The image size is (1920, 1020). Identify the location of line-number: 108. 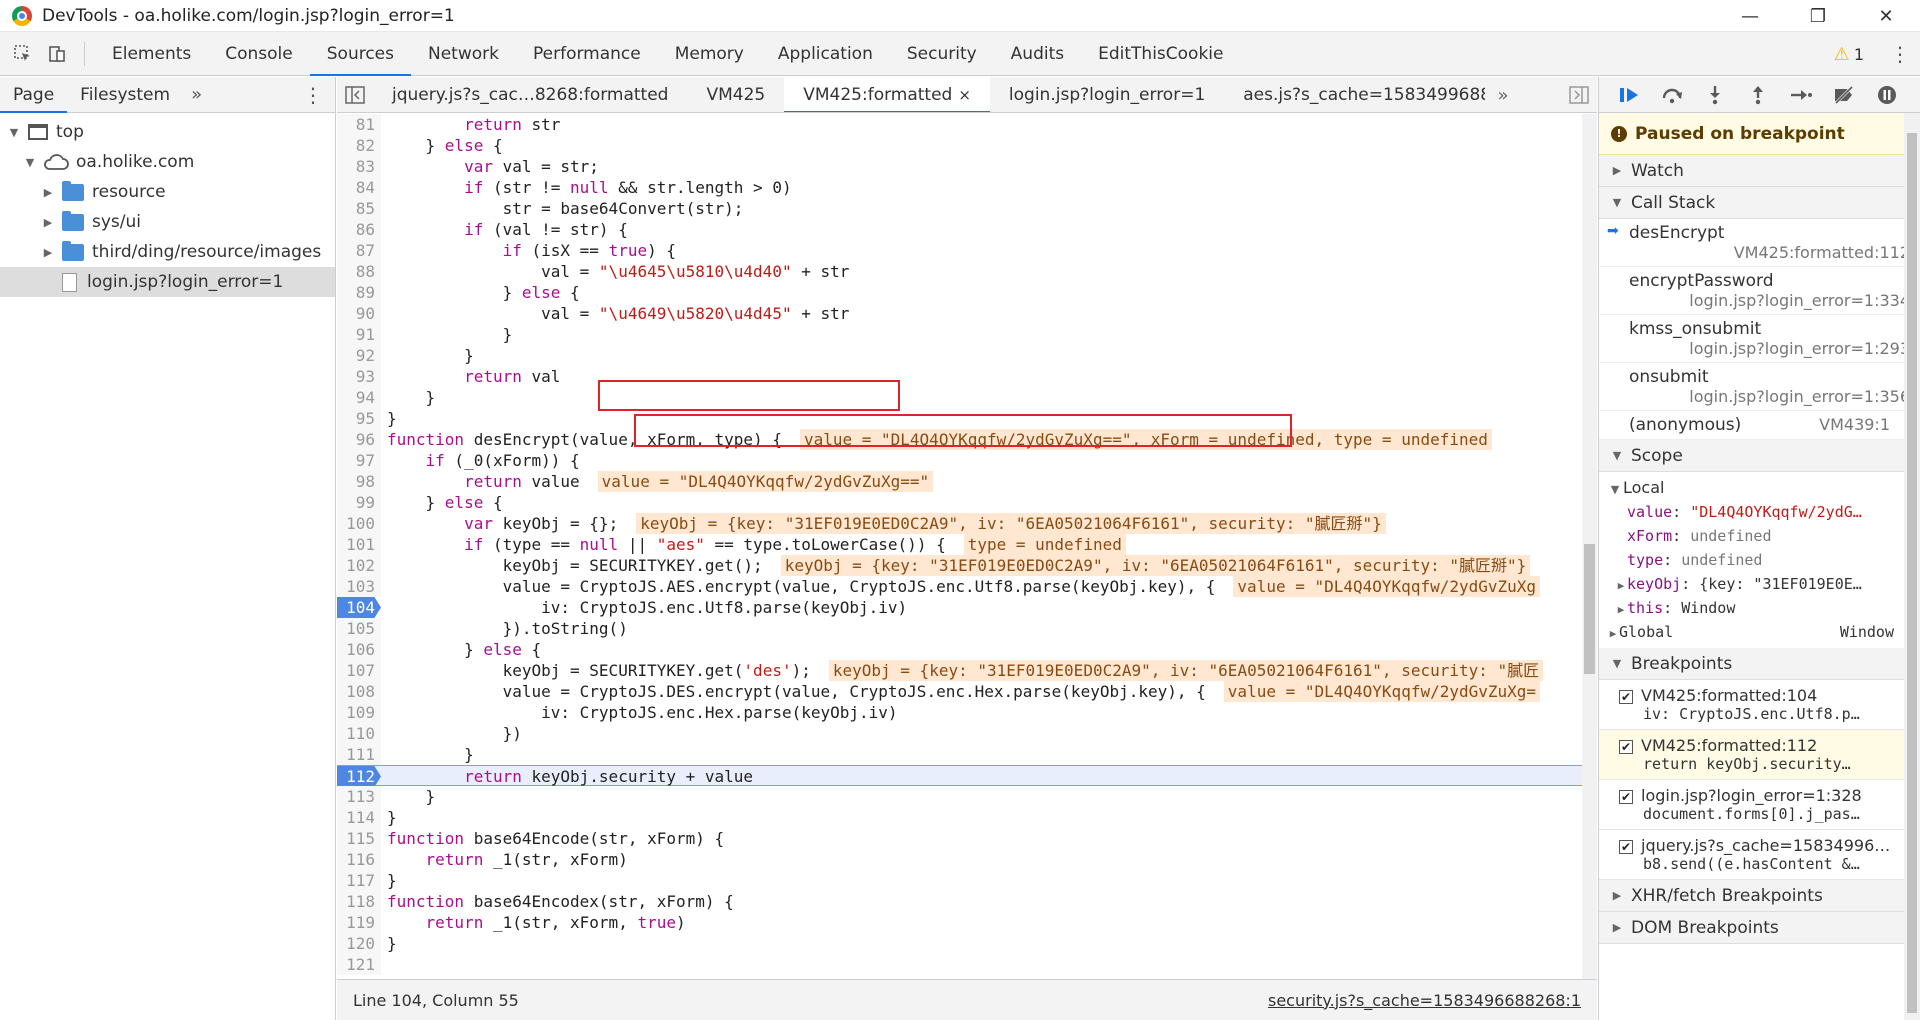
(359, 691).